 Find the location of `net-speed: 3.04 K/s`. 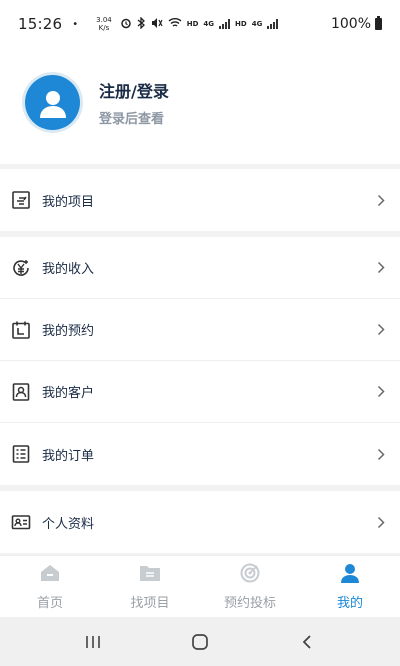

net-speed: 3.04 K/s is located at coordinates (104, 24).